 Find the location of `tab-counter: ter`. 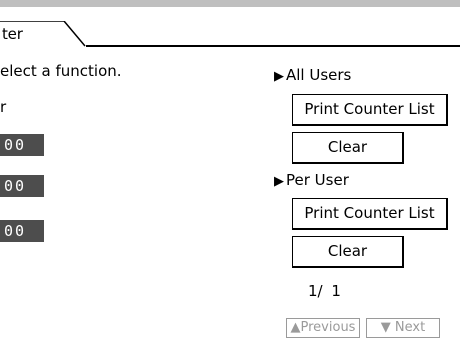

tab-counter: ter is located at coordinates (43, 34).